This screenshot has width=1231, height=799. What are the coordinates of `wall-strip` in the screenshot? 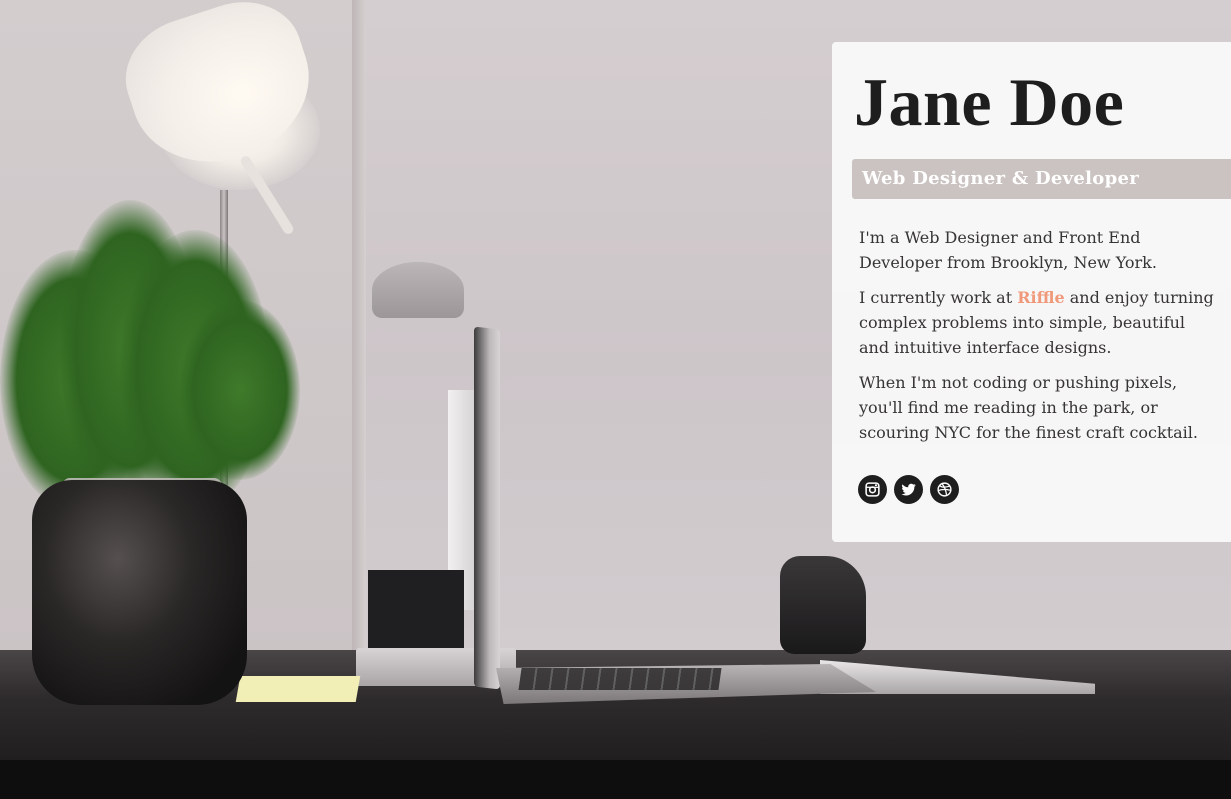 It's located at (359, 330).